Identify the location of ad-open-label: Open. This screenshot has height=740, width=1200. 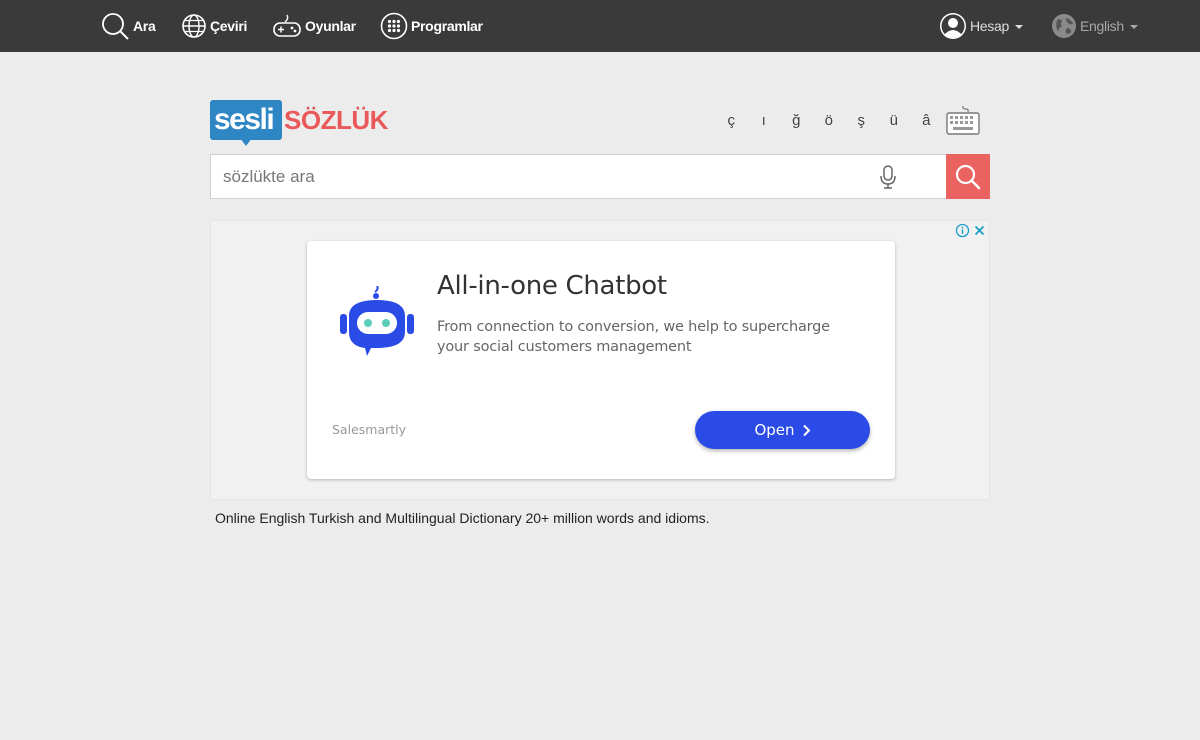
(774, 430).